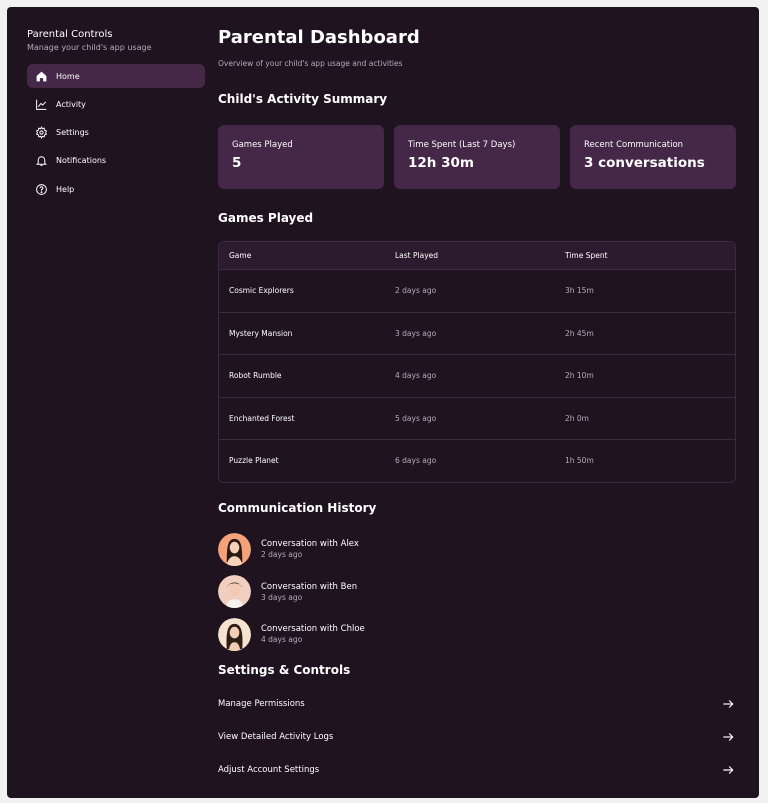 The width and height of the screenshot is (768, 803). What do you see at coordinates (319, 37) in the screenshot?
I see `page-title: Parental Dashboard` at bounding box center [319, 37].